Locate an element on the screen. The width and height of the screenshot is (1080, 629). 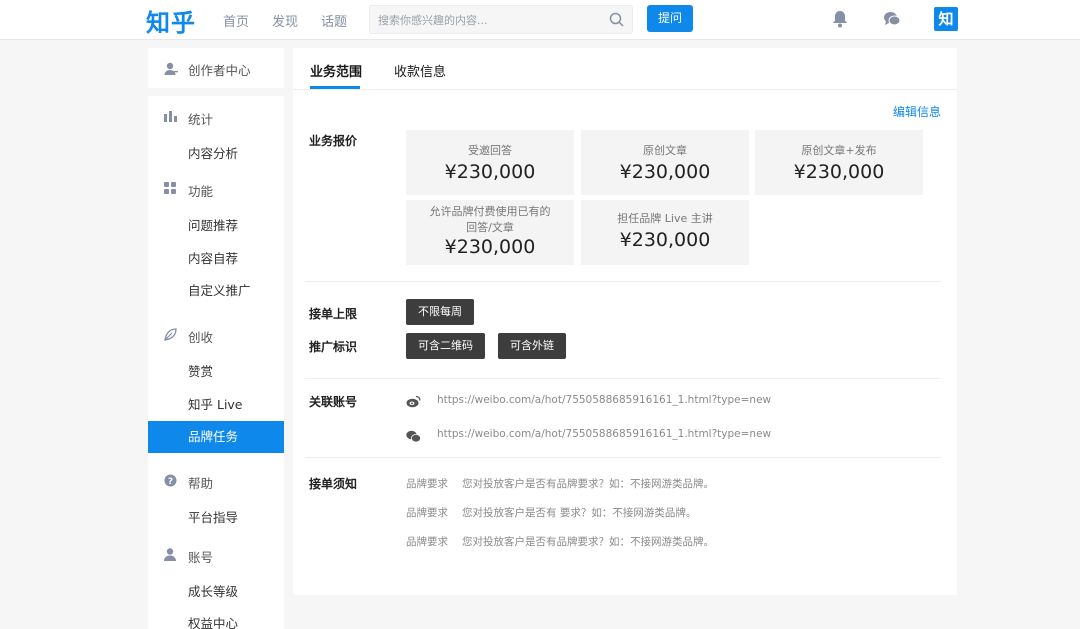
price-card-title: 允许品牌付费使用已有的 is located at coordinates (490, 211).